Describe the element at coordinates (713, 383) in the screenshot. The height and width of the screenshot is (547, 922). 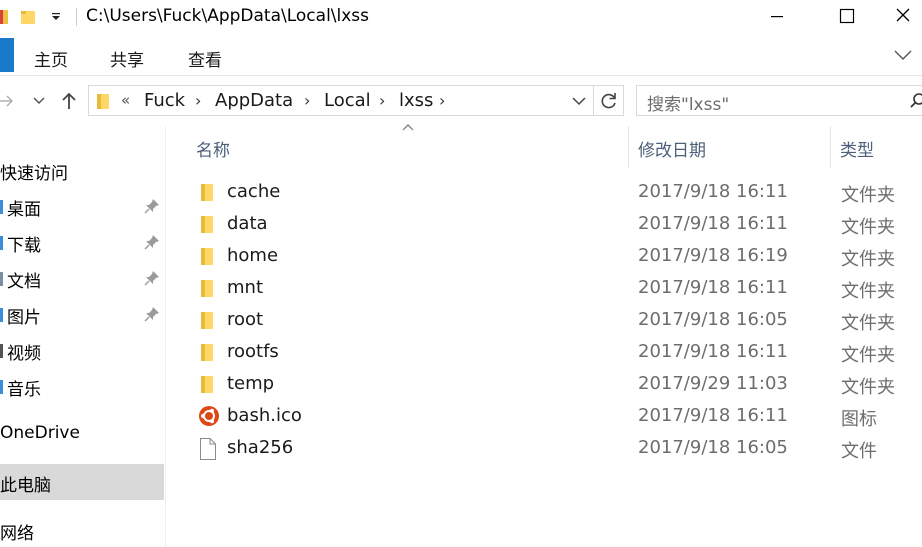
I see `file-modified: 2017/9/29 11:03` at that location.